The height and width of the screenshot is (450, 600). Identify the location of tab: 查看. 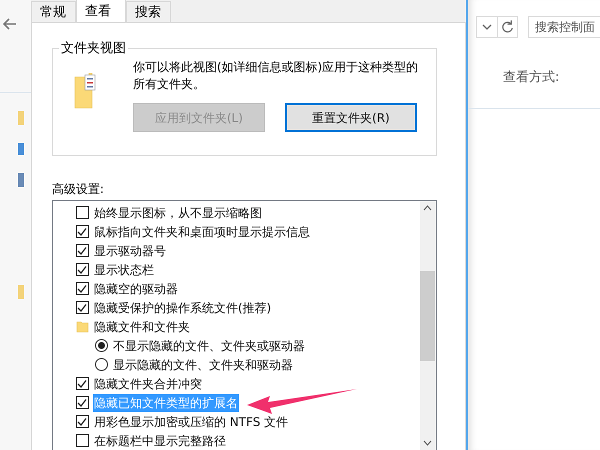
(101, 11).